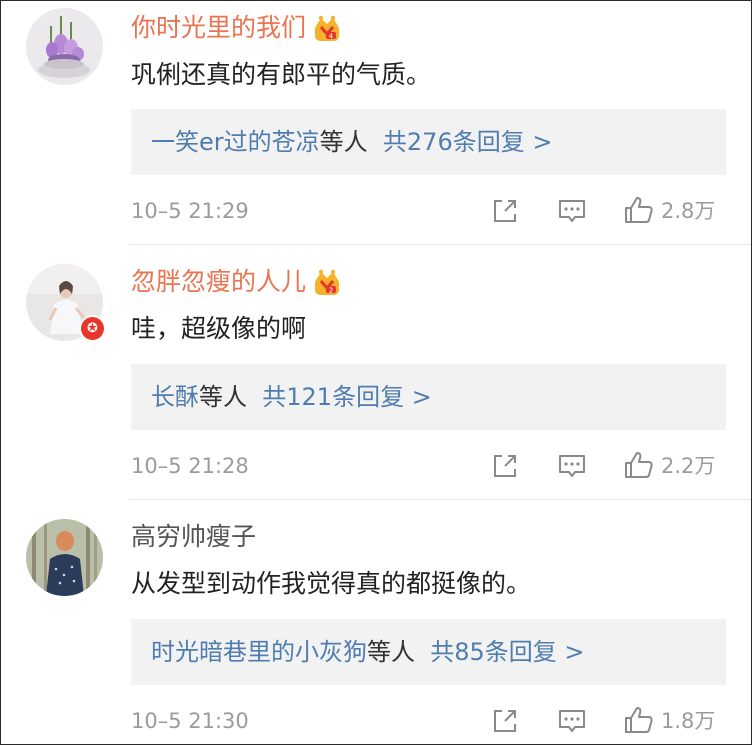 This screenshot has width=752, height=745. I want to click on reply-count-link: 共121条回复 >, so click(347, 397).